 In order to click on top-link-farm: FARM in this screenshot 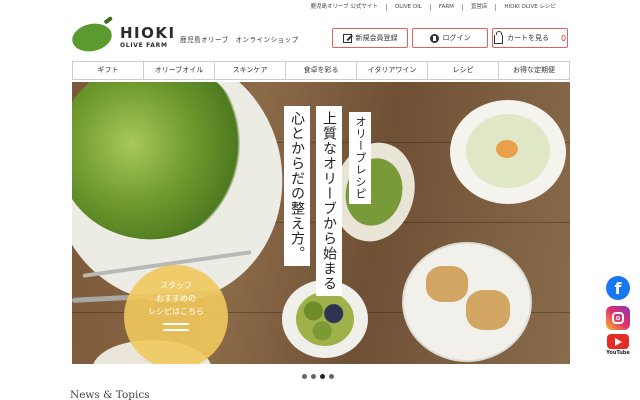, I will do `click(445, 7)`.